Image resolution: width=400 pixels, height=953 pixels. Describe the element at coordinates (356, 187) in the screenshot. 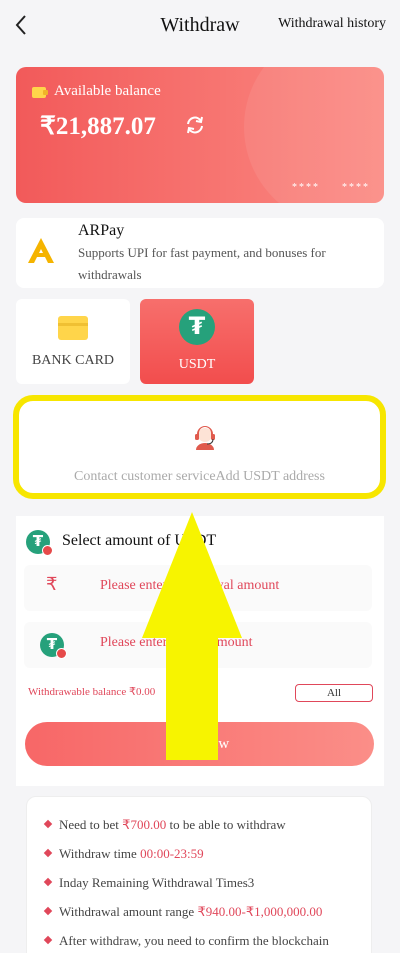

I see `masked-number-2: ****` at that location.